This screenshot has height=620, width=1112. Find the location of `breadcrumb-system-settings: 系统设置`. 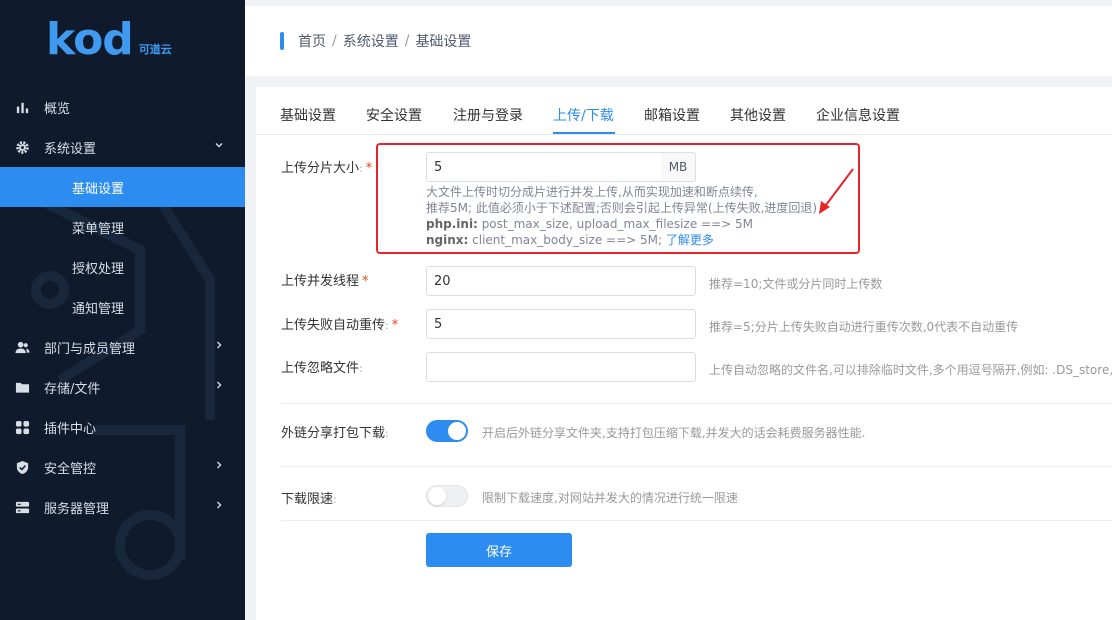

breadcrumb-system-settings: 系统设置 is located at coordinates (371, 41).